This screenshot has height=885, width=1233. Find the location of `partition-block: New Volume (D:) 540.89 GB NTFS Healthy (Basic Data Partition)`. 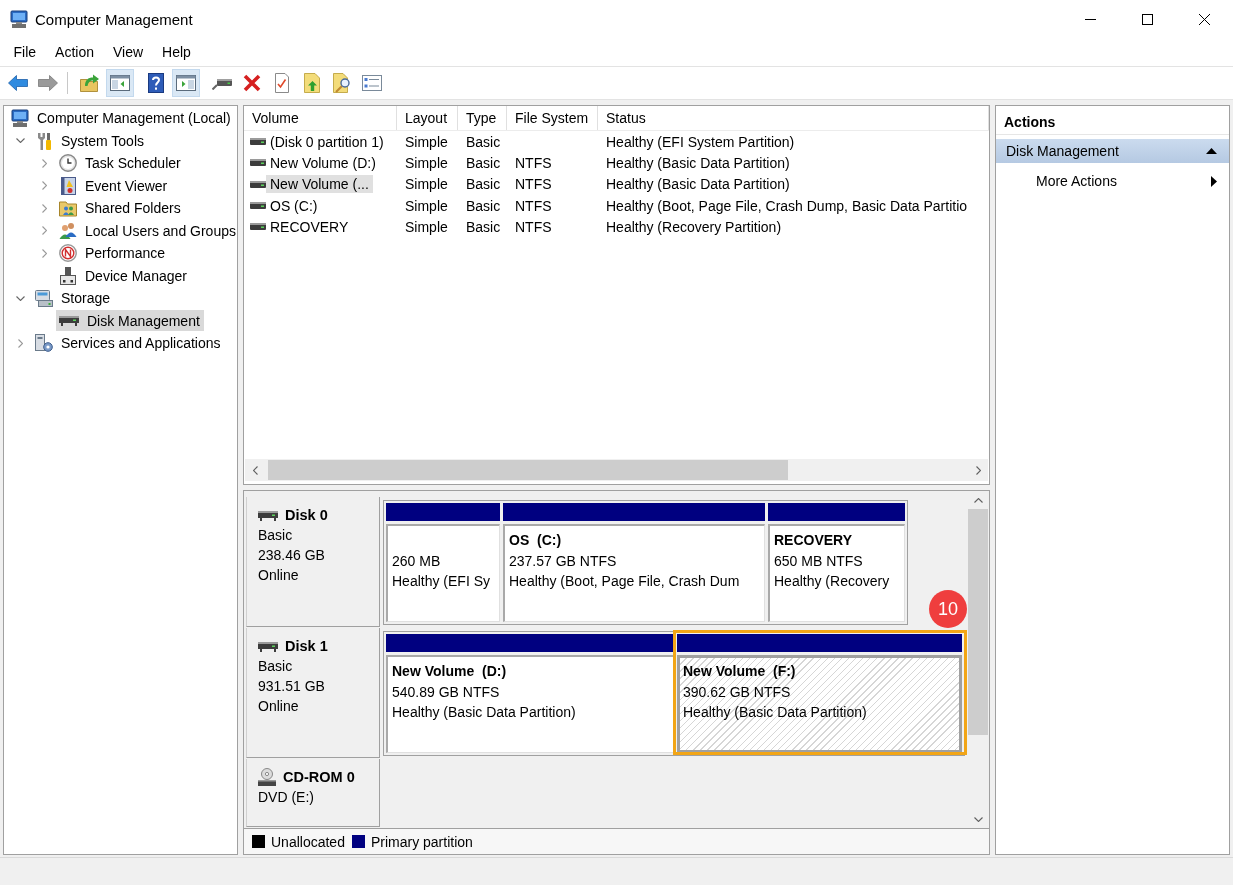

partition-block: New Volume (D:) 540.89 GB NTFS Healthy (Basic Data Partition) is located at coordinates (530, 704).